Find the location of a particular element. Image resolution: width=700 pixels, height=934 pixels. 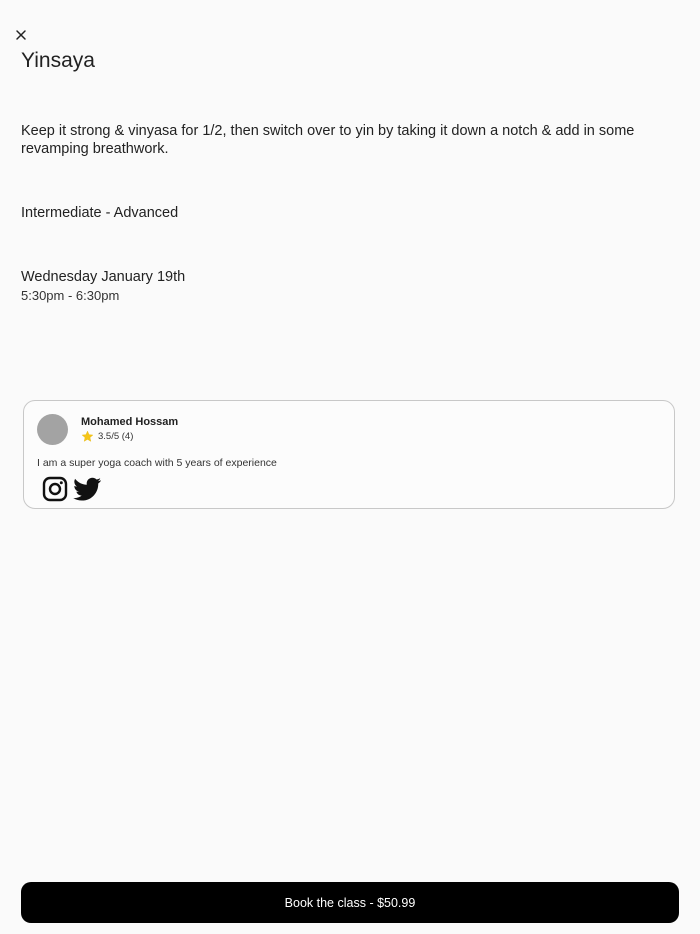

rating-text: 3.5/5 (4) is located at coordinates (116, 436).